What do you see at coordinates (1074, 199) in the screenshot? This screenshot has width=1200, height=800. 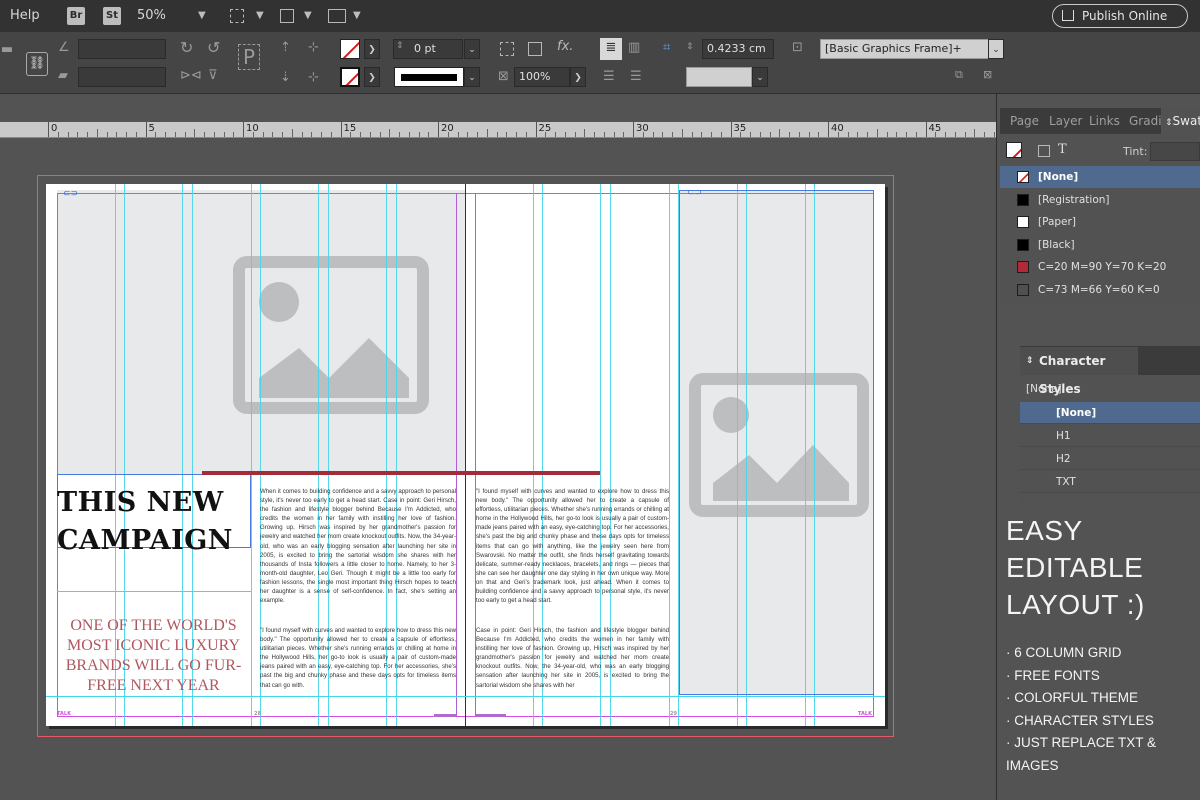 I see `swatch-name: [Registration]` at bounding box center [1074, 199].